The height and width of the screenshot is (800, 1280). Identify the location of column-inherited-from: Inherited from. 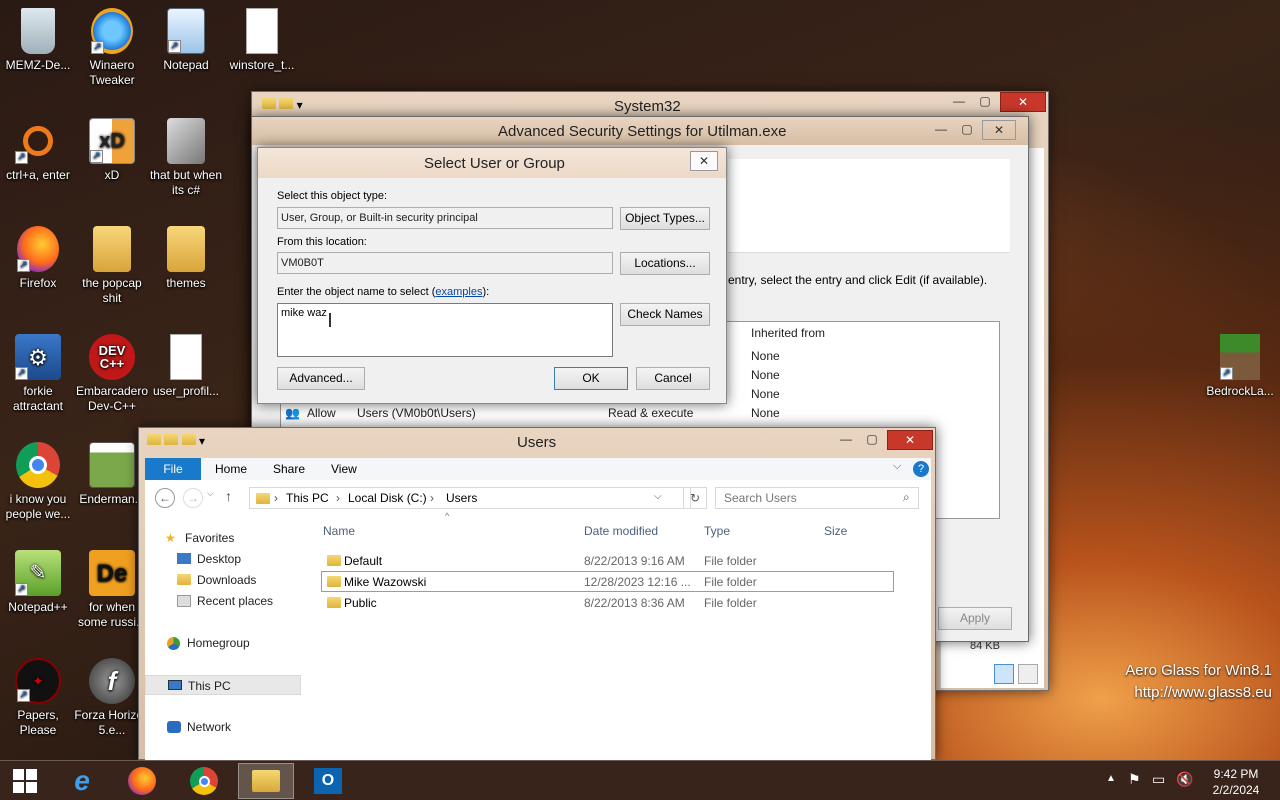
(788, 333).